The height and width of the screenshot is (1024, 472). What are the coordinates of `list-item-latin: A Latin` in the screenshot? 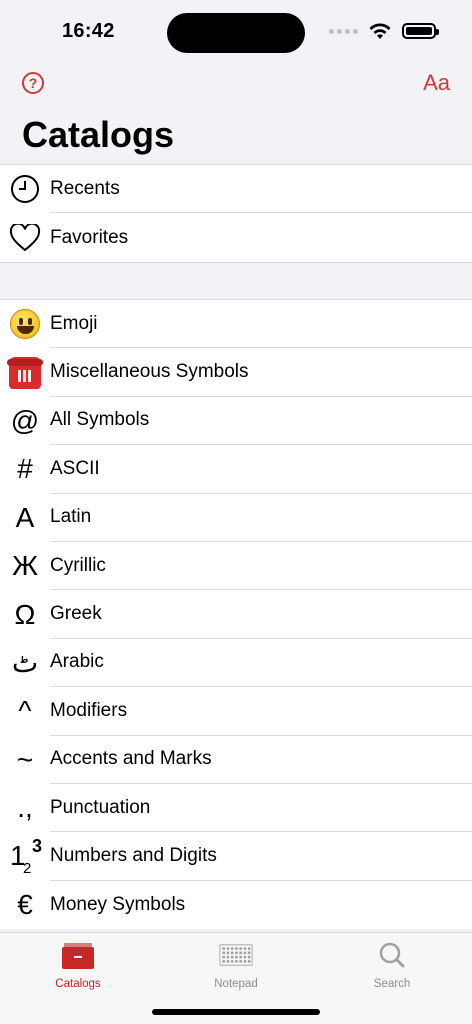 It's located at (236, 518).